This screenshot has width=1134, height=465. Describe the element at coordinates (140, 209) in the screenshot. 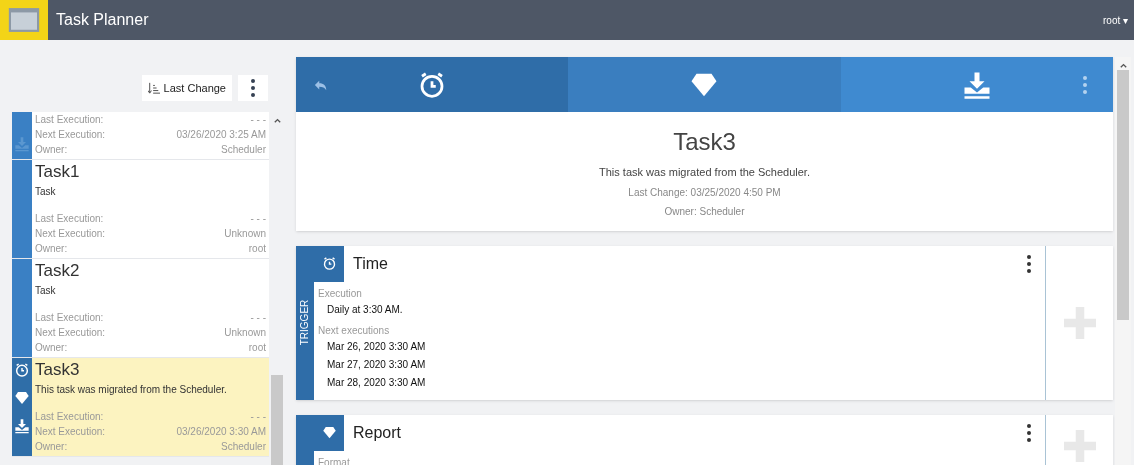

I see `task-item: Task1 Task Last Execution: - - - Next Execution: Unknown Owner: root` at that location.